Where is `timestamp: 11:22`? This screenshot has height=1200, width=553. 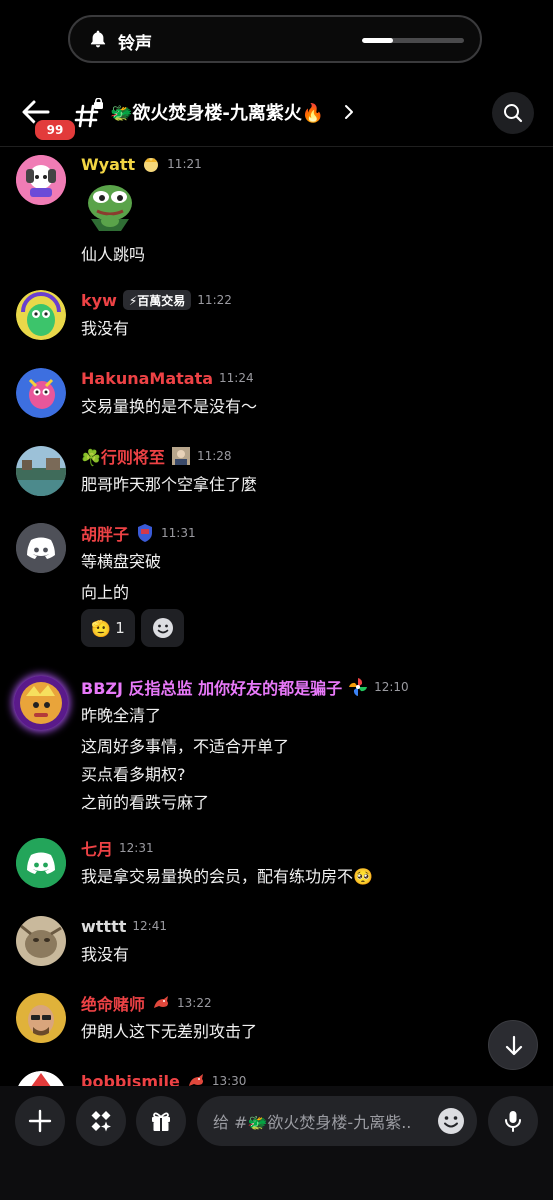 timestamp: 11:22 is located at coordinates (214, 300).